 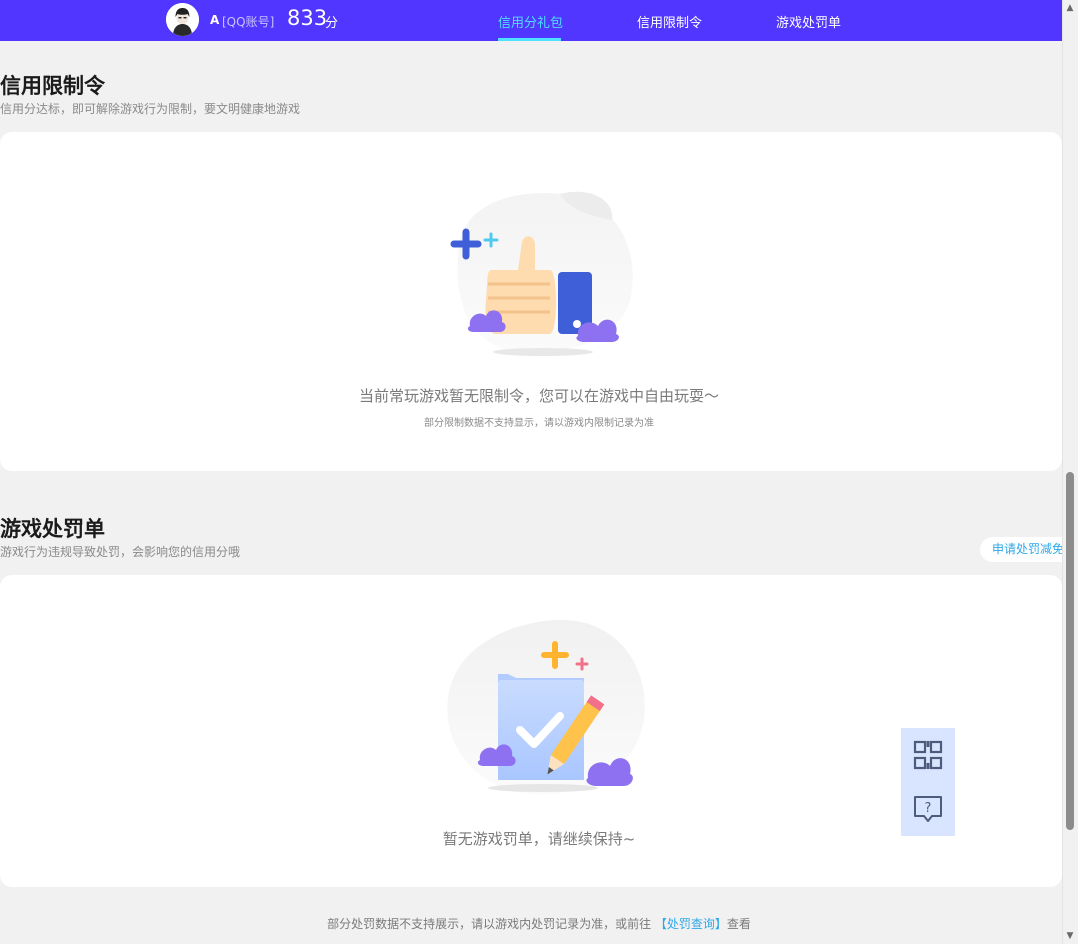 What do you see at coordinates (52, 529) in the screenshot?
I see `penalty-section-title: 游戏处罚单` at bounding box center [52, 529].